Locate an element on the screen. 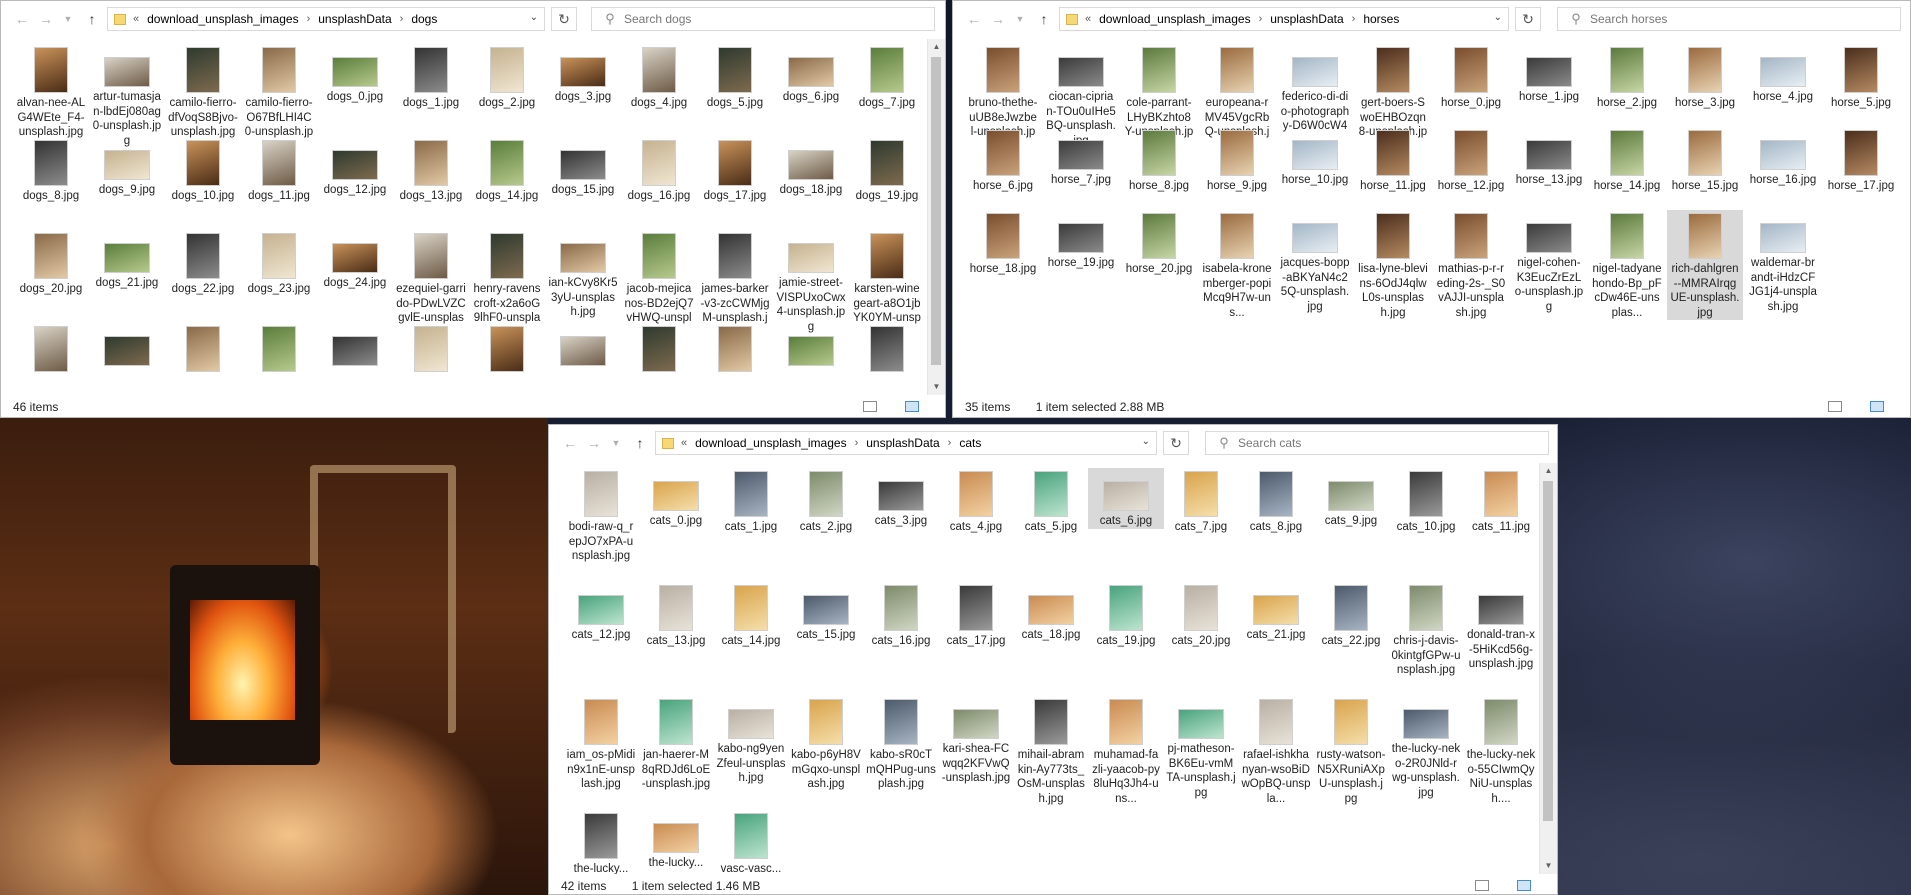 Image resolution: width=1911 pixels, height=895 pixels. file-item: dogs_23.jpg is located at coordinates (279, 263).